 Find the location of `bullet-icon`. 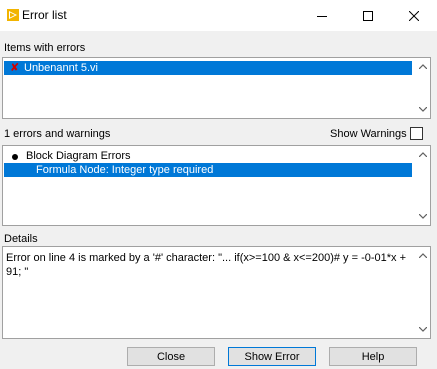

bullet-icon is located at coordinates (15, 157).